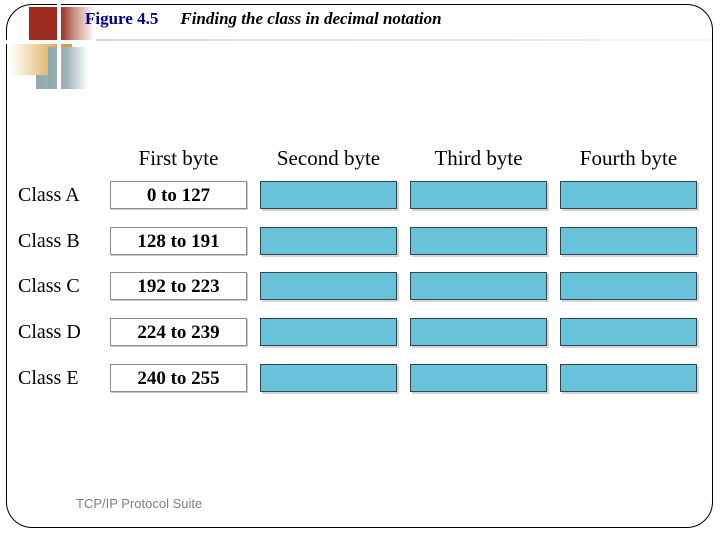 The height and width of the screenshot is (540, 720). What do you see at coordinates (48, 378) in the screenshot?
I see `row-label-class-e: Class E` at bounding box center [48, 378].